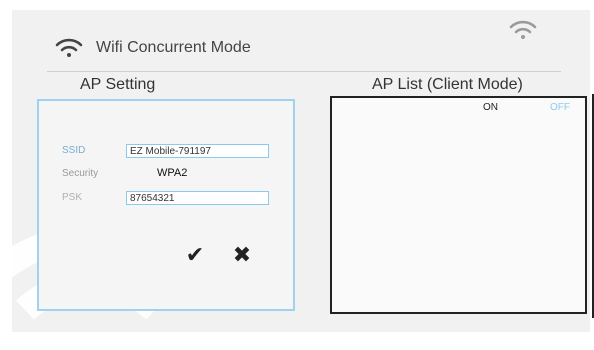 The image size is (594, 350). I want to click on cancel-button: ✖, so click(242, 255).